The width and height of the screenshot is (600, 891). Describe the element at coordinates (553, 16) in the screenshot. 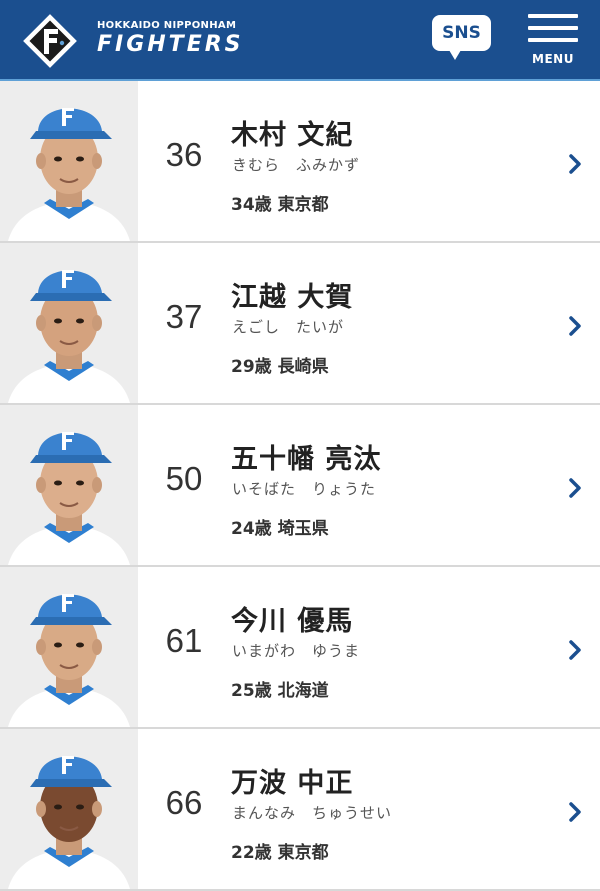

I see `hamburger-icon` at that location.